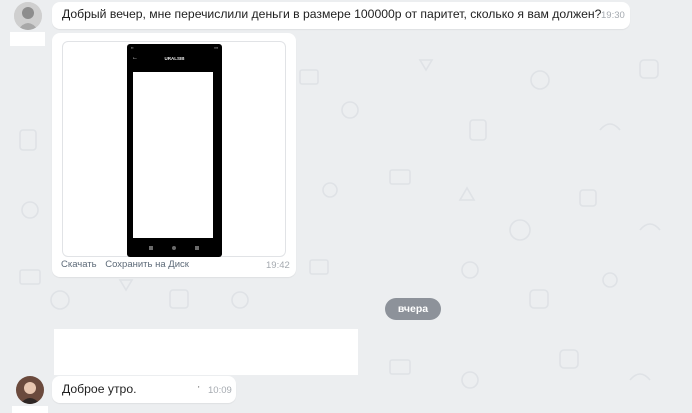 The height and width of the screenshot is (413, 692). What do you see at coordinates (144, 389) in the screenshot?
I see `message-bubble: Доброе утро. ' 10:09` at bounding box center [144, 389].